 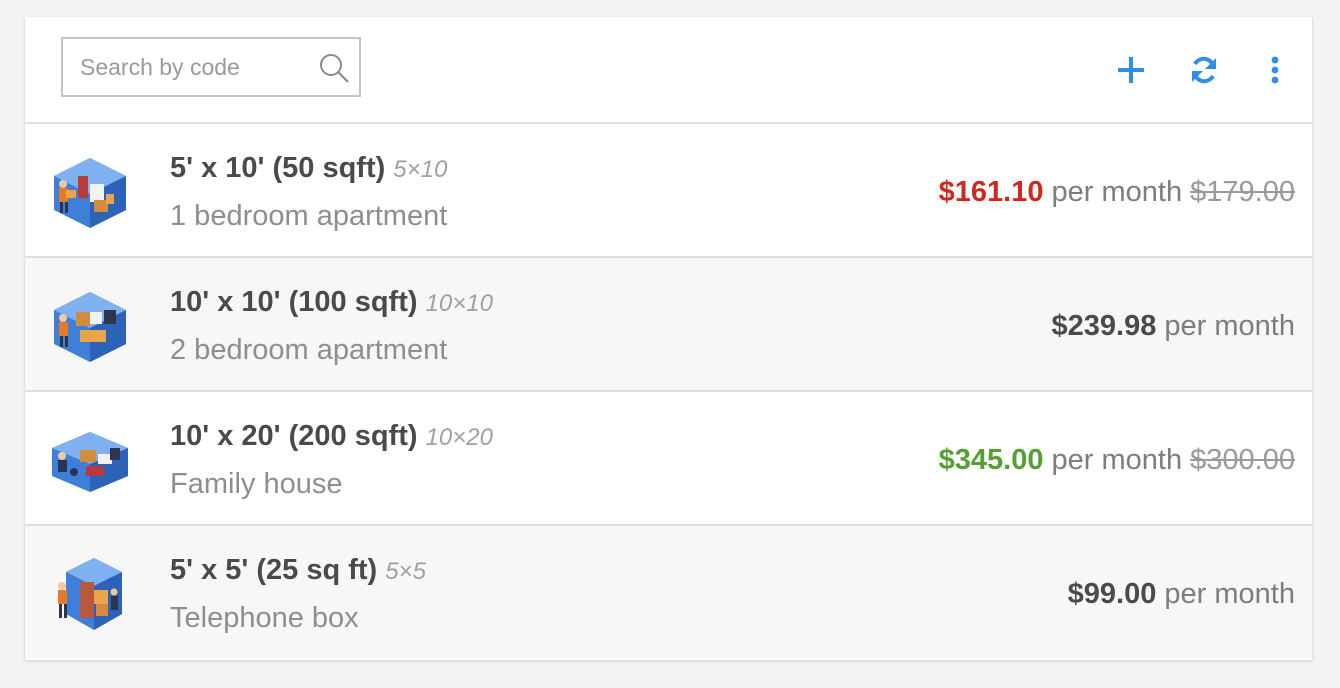 What do you see at coordinates (405, 571) in the screenshot?
I see `unit-code: 5×5` at bounding box center [405, 571].